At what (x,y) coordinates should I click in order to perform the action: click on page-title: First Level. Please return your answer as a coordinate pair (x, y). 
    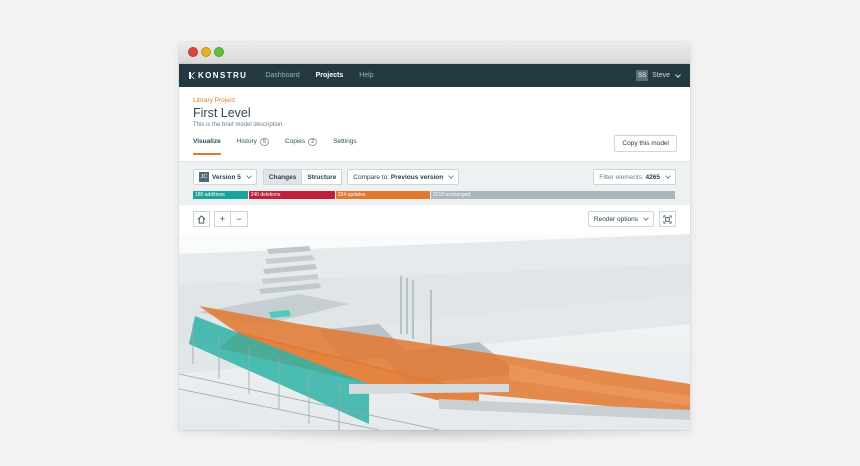
    Looking at the image, I should click on (222, 113).